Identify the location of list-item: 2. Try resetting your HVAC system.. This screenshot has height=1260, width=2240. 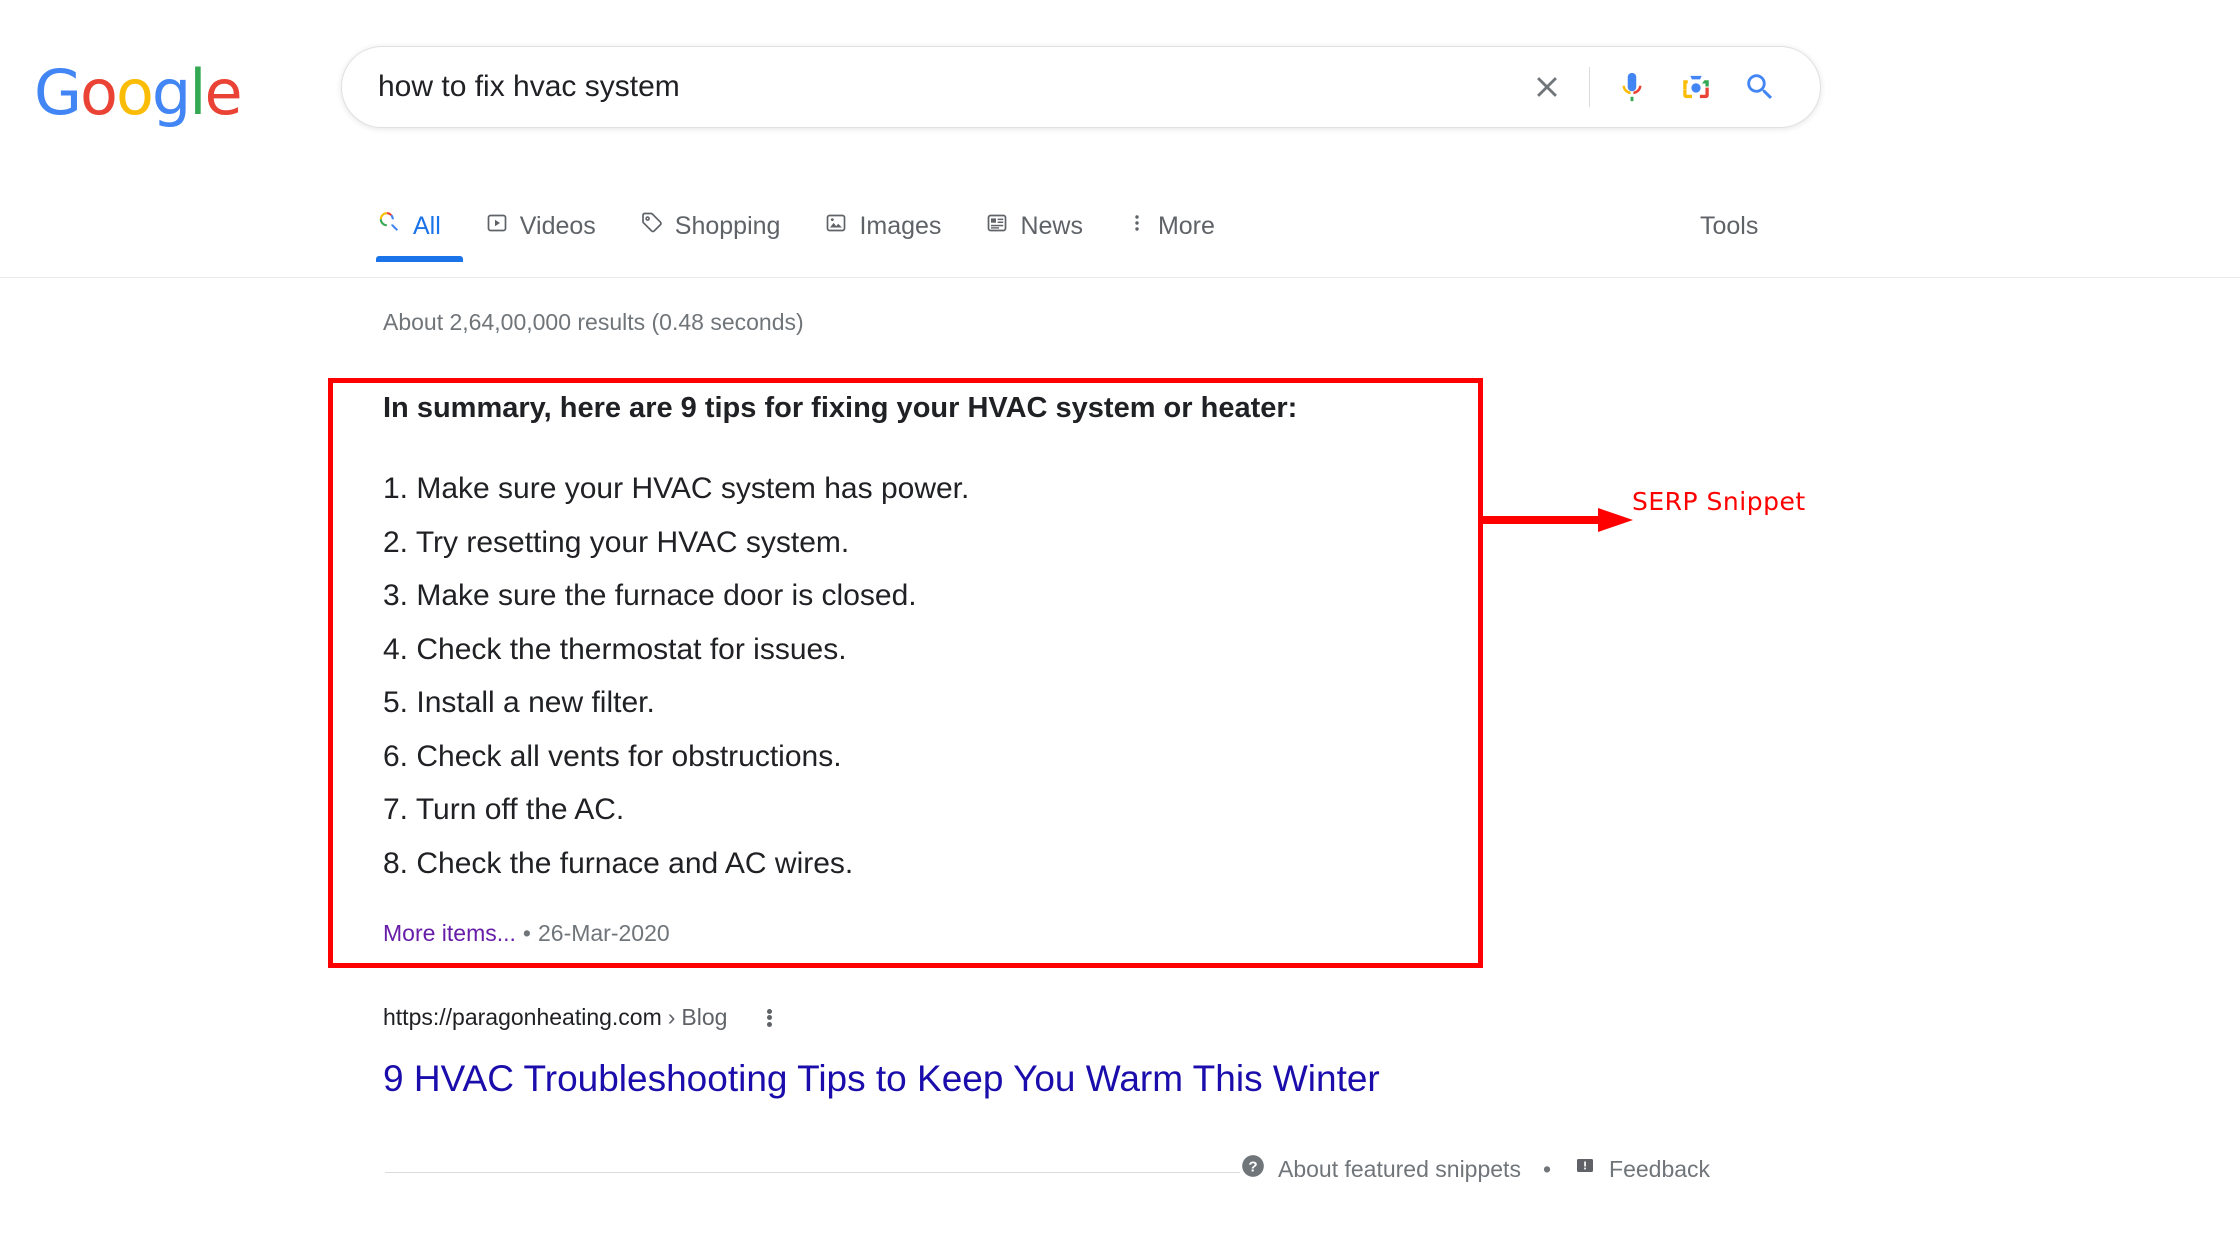
(616, 542).